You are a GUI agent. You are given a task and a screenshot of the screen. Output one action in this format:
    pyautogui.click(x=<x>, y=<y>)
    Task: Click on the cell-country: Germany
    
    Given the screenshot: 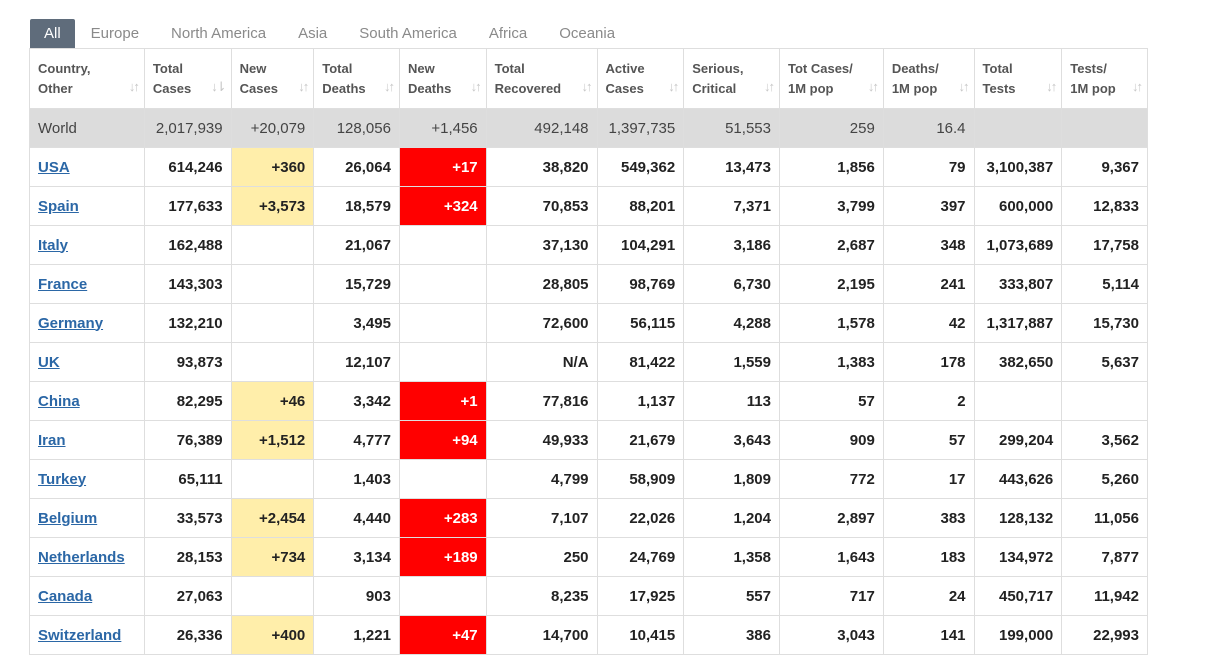 What is the action you would take?
    pyautogui.click(x=87, y=323)
    